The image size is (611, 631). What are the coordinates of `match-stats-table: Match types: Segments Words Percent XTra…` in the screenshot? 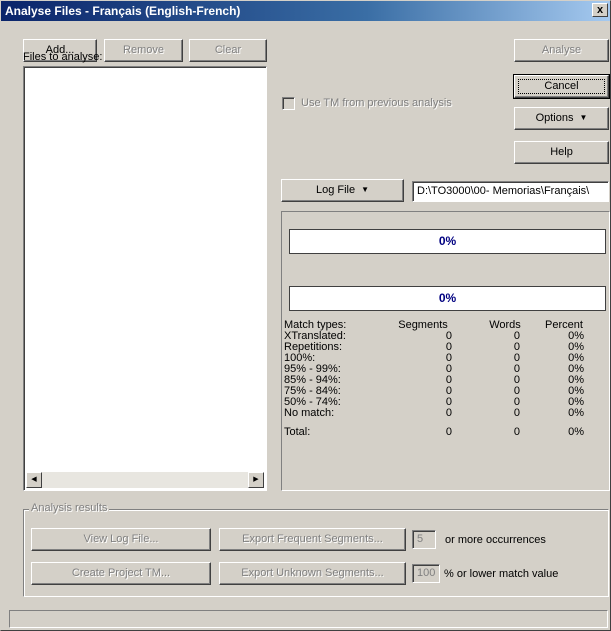 It's located at (446, 379).